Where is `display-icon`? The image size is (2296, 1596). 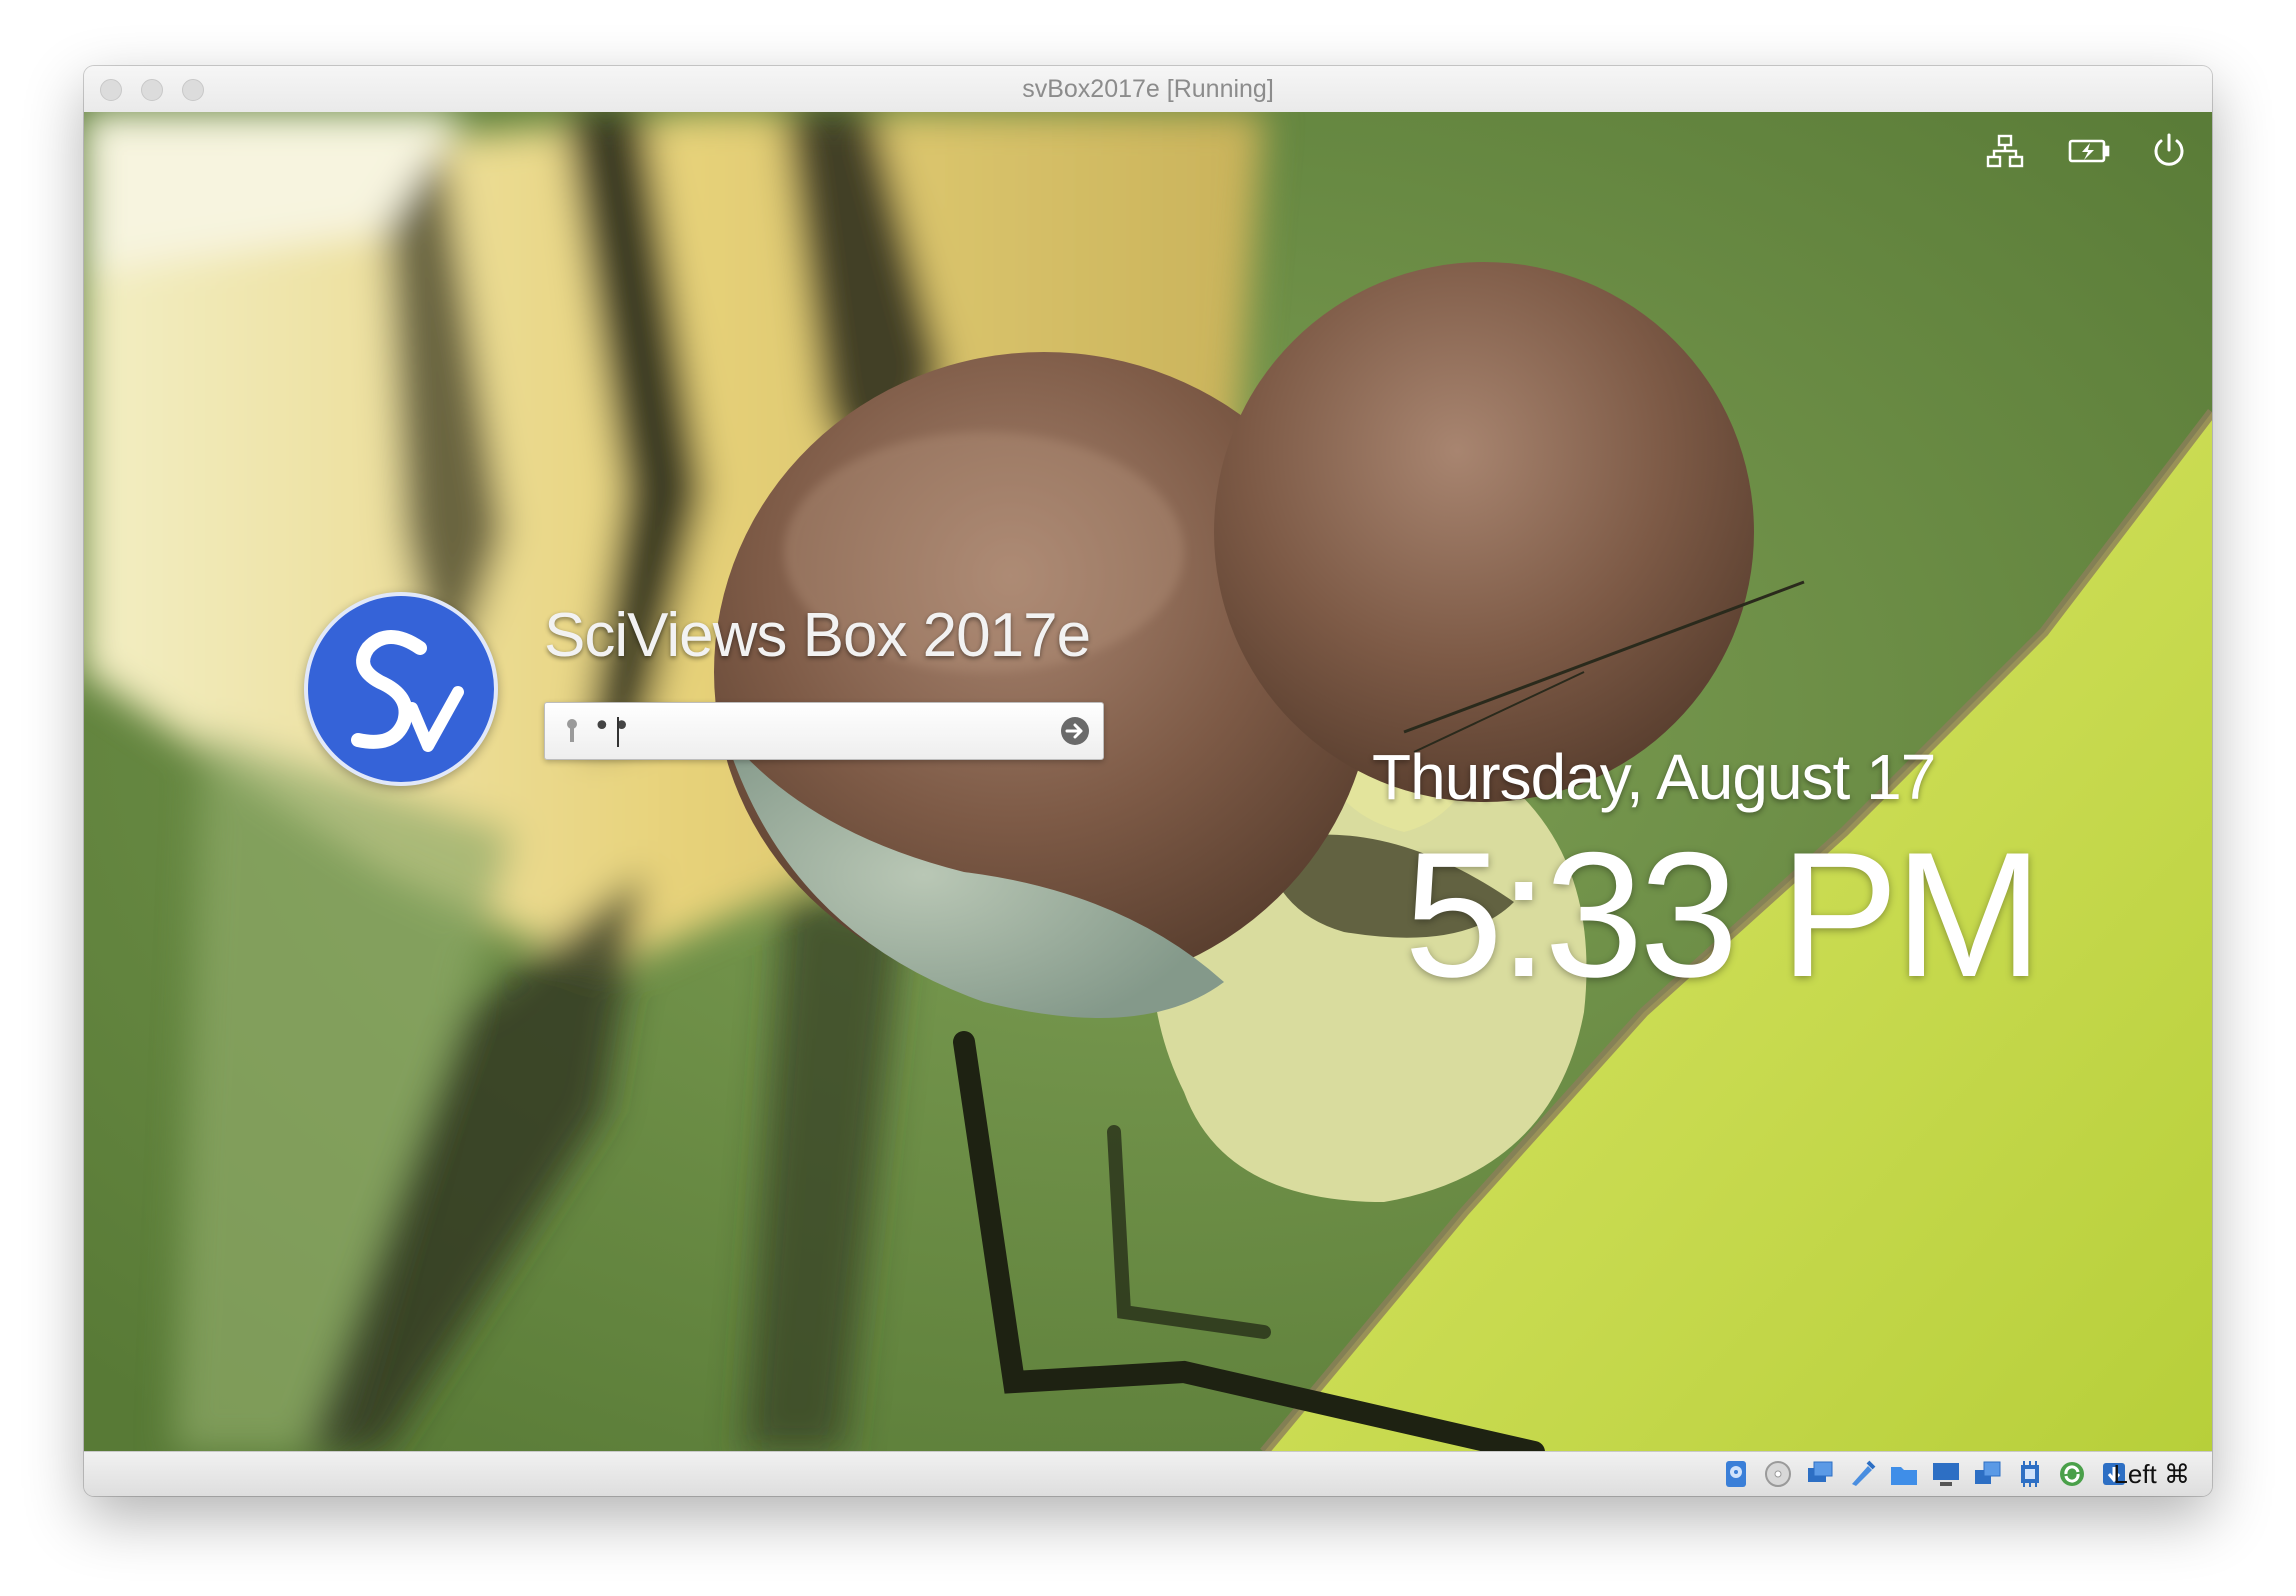 display-icon is located at coordinates (1946, 1474).